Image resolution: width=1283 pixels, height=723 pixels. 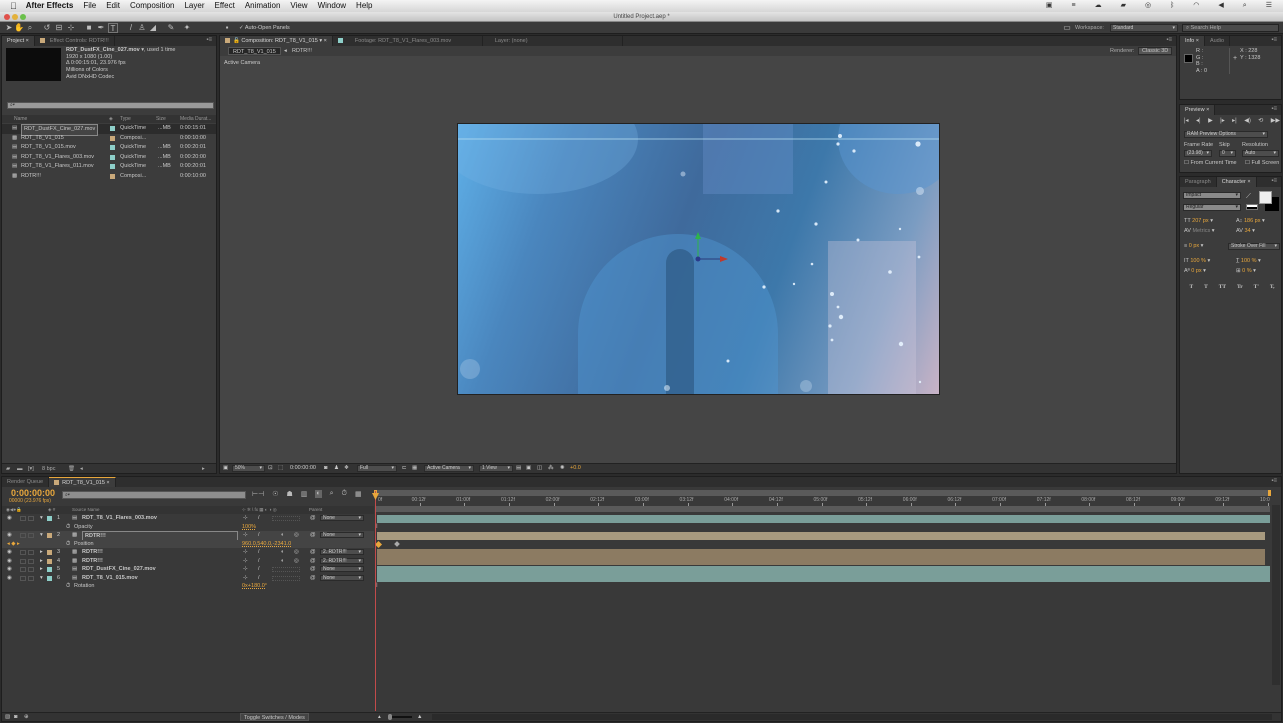 What do you see at coordinates (48, 469) in the screenshot?
I see `bit-depth-button: 8 bpc` at bounding box center [48, 469].